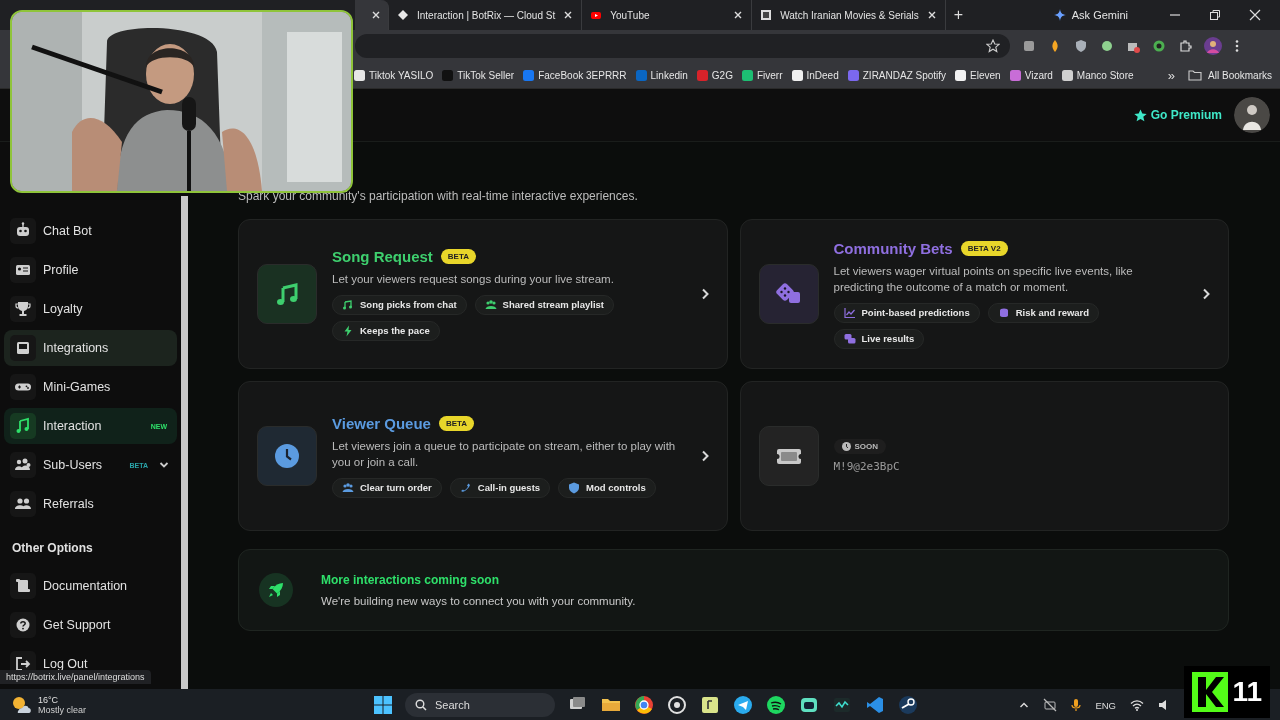 Image resolution: width=1280 pixels, height=720 pixels. Describe the element at coordinates (1215, 15) in the screenshot. I see `restore-icon` at that location.